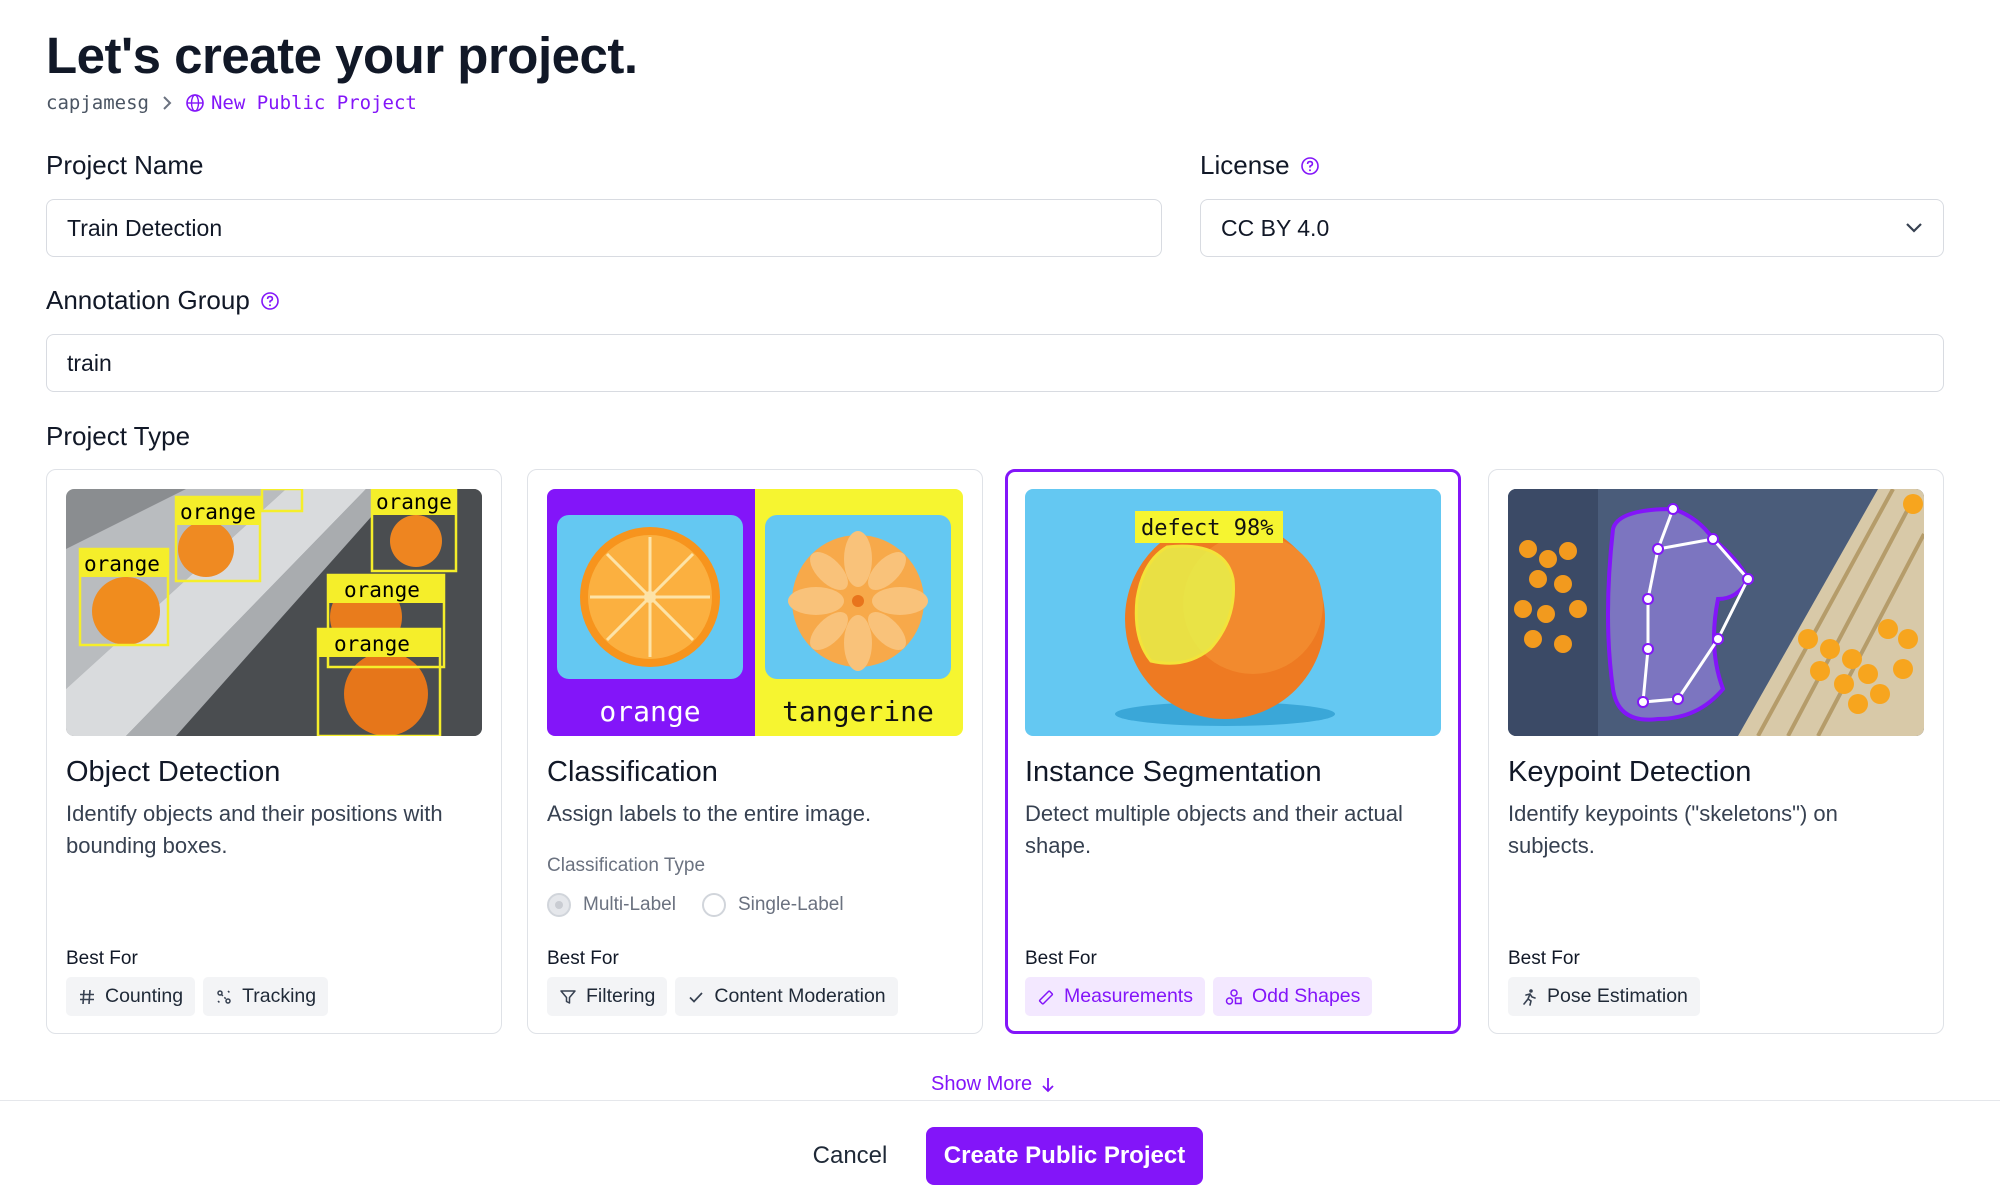 This screenshot has width=2000, height=1194. Describe the element at coordinates (604, 228) in the screenshot. I see `project-name-input: Train Detection` at that location.